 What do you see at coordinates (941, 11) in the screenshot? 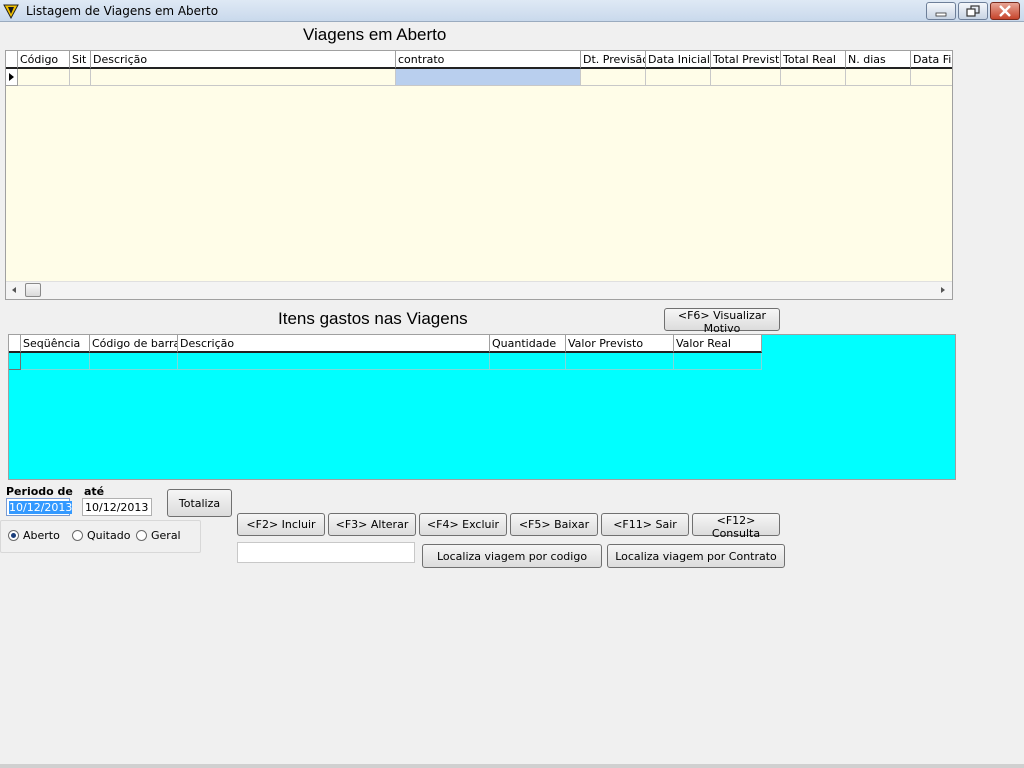
I see `minimize-button` at bounding box center [941, 11].